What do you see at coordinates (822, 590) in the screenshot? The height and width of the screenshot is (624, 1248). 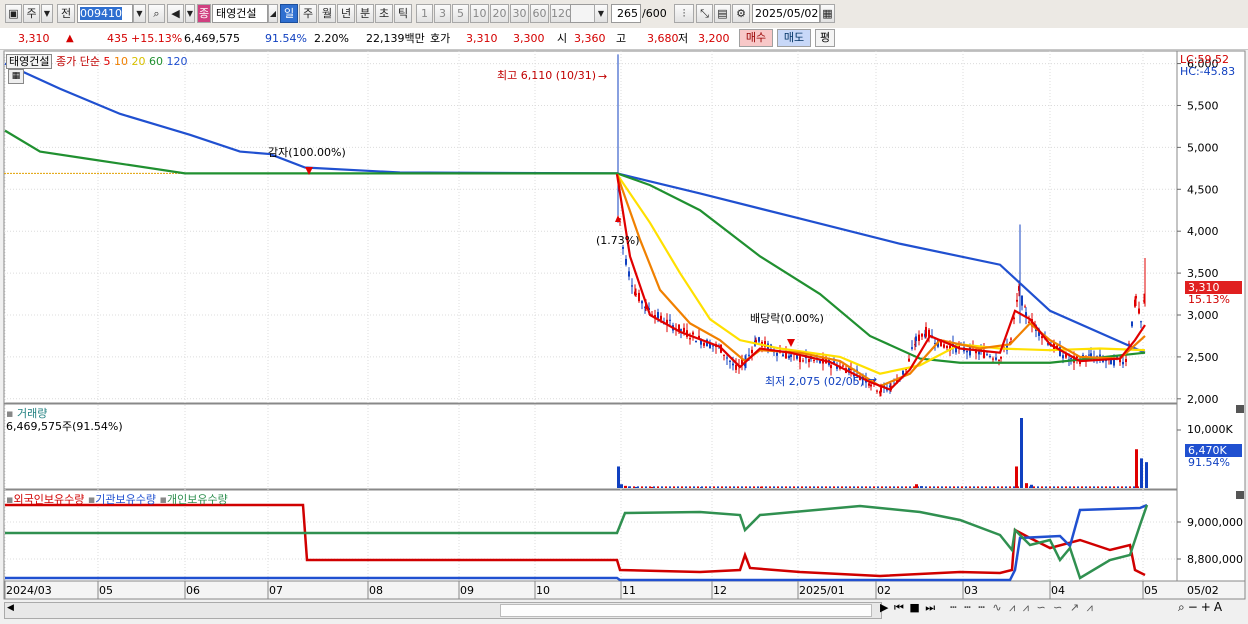 I see `x-label: 2025/01` at bounding box center [822, 590].